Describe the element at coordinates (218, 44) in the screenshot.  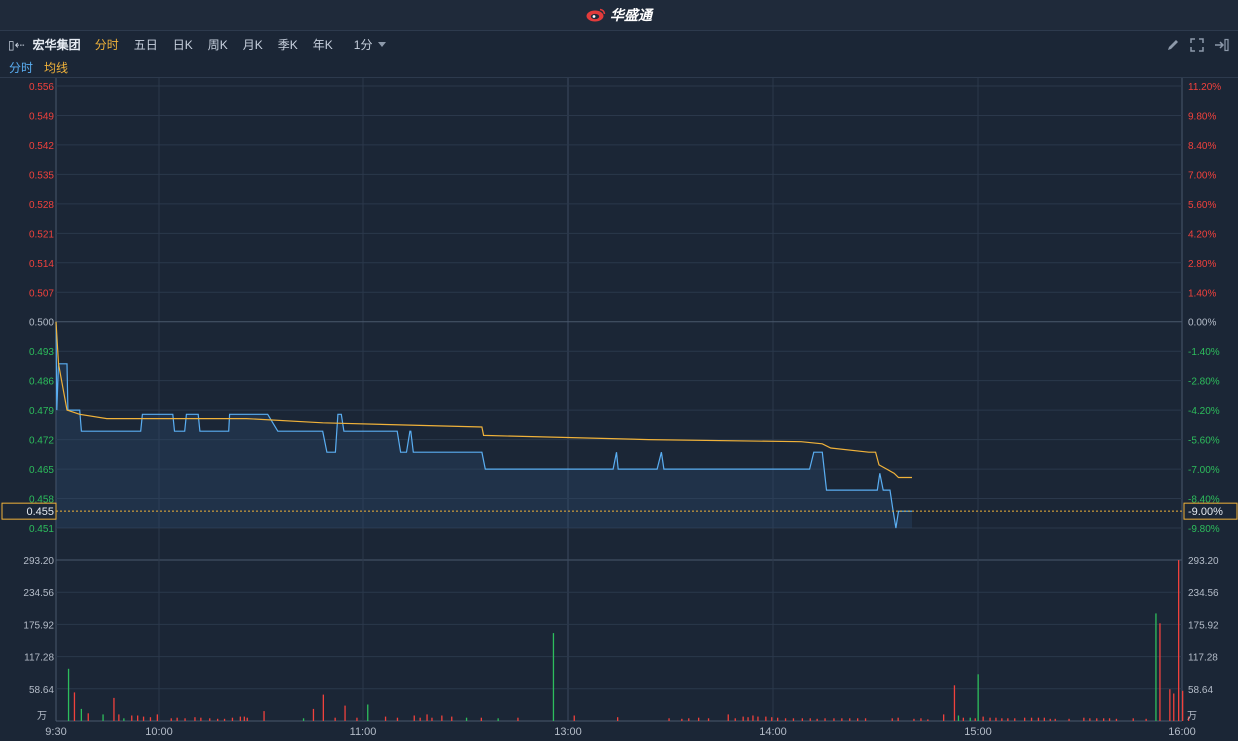
I see `tab-weekly-k: 周K` at that location.